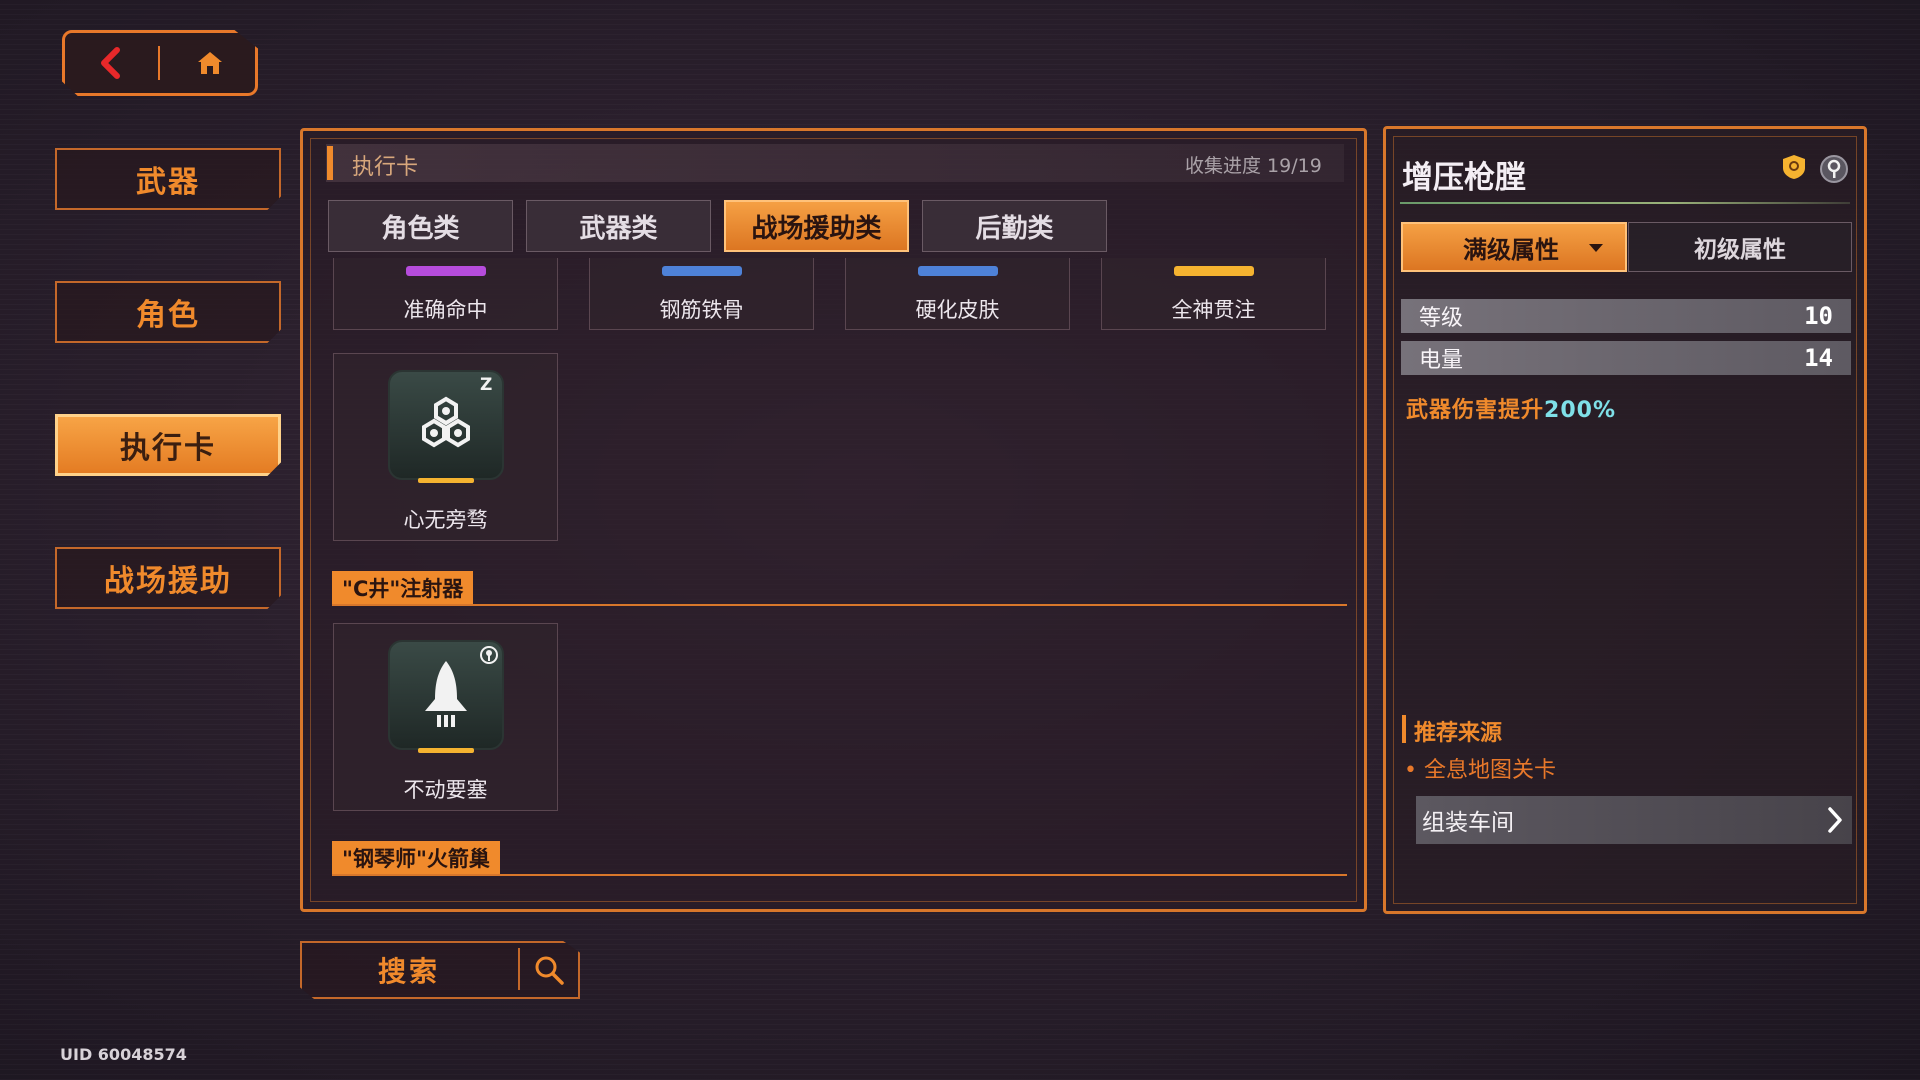  What do you see at coordinates (1596, 248) in the screenshot?
I see `caret-down-icon` at bounding box center [1596, 248].